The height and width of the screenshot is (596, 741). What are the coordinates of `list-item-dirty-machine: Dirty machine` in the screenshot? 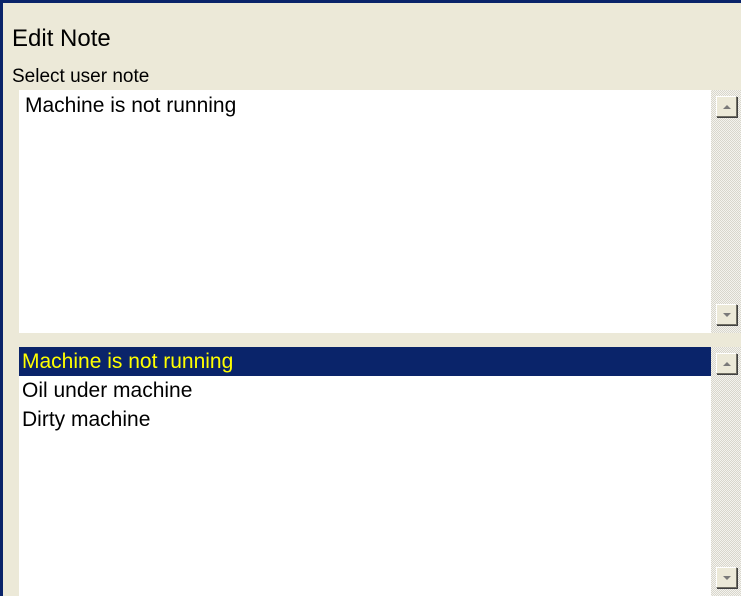 It's located at (365, 419).